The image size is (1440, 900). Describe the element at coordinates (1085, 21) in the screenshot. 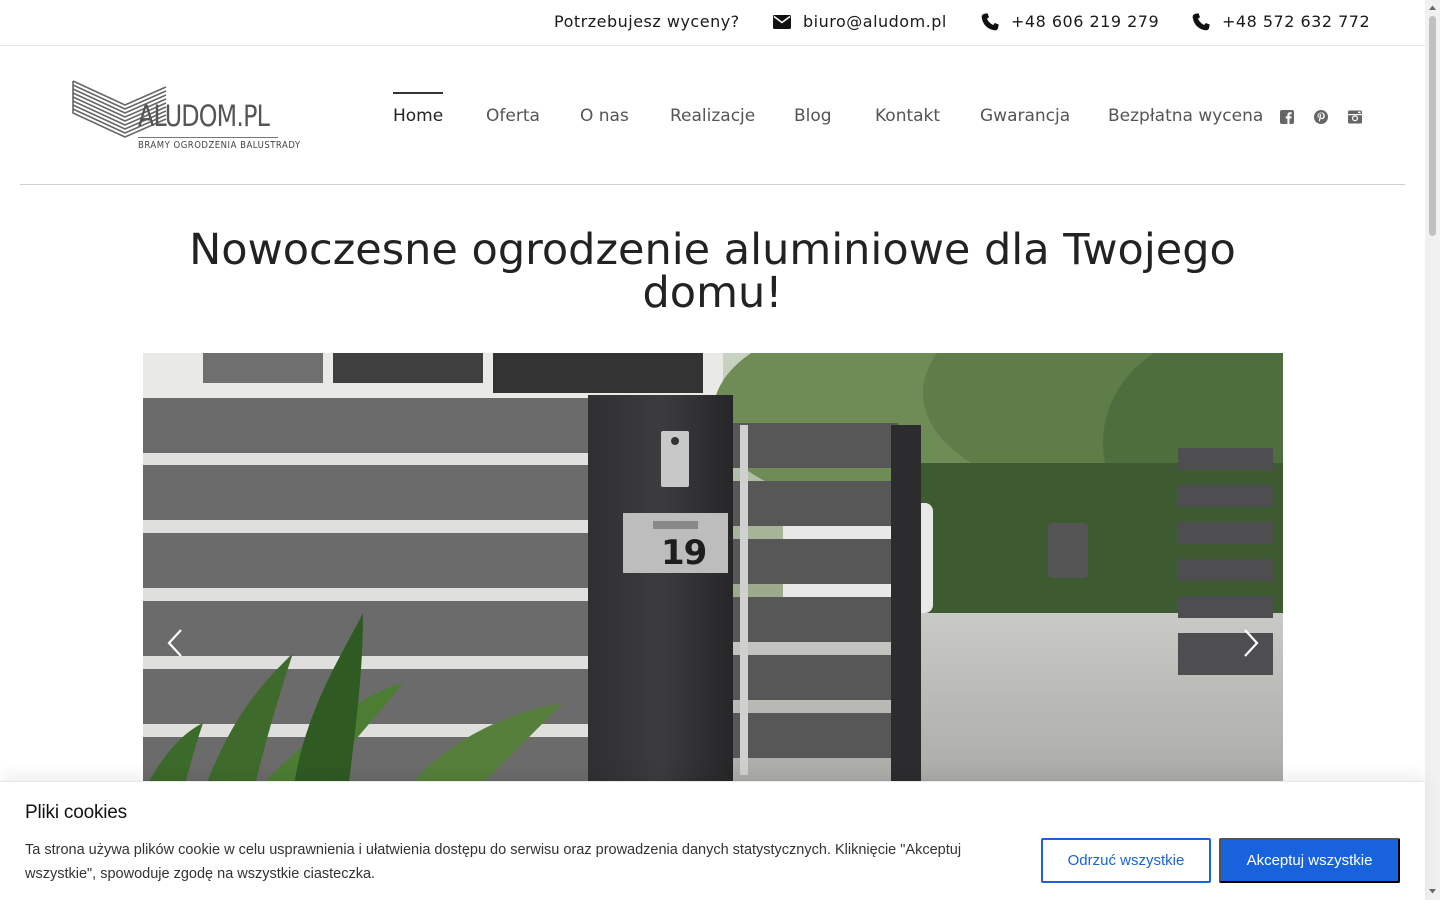

I see `phone-text-1: +48 606 219 279` at that location.